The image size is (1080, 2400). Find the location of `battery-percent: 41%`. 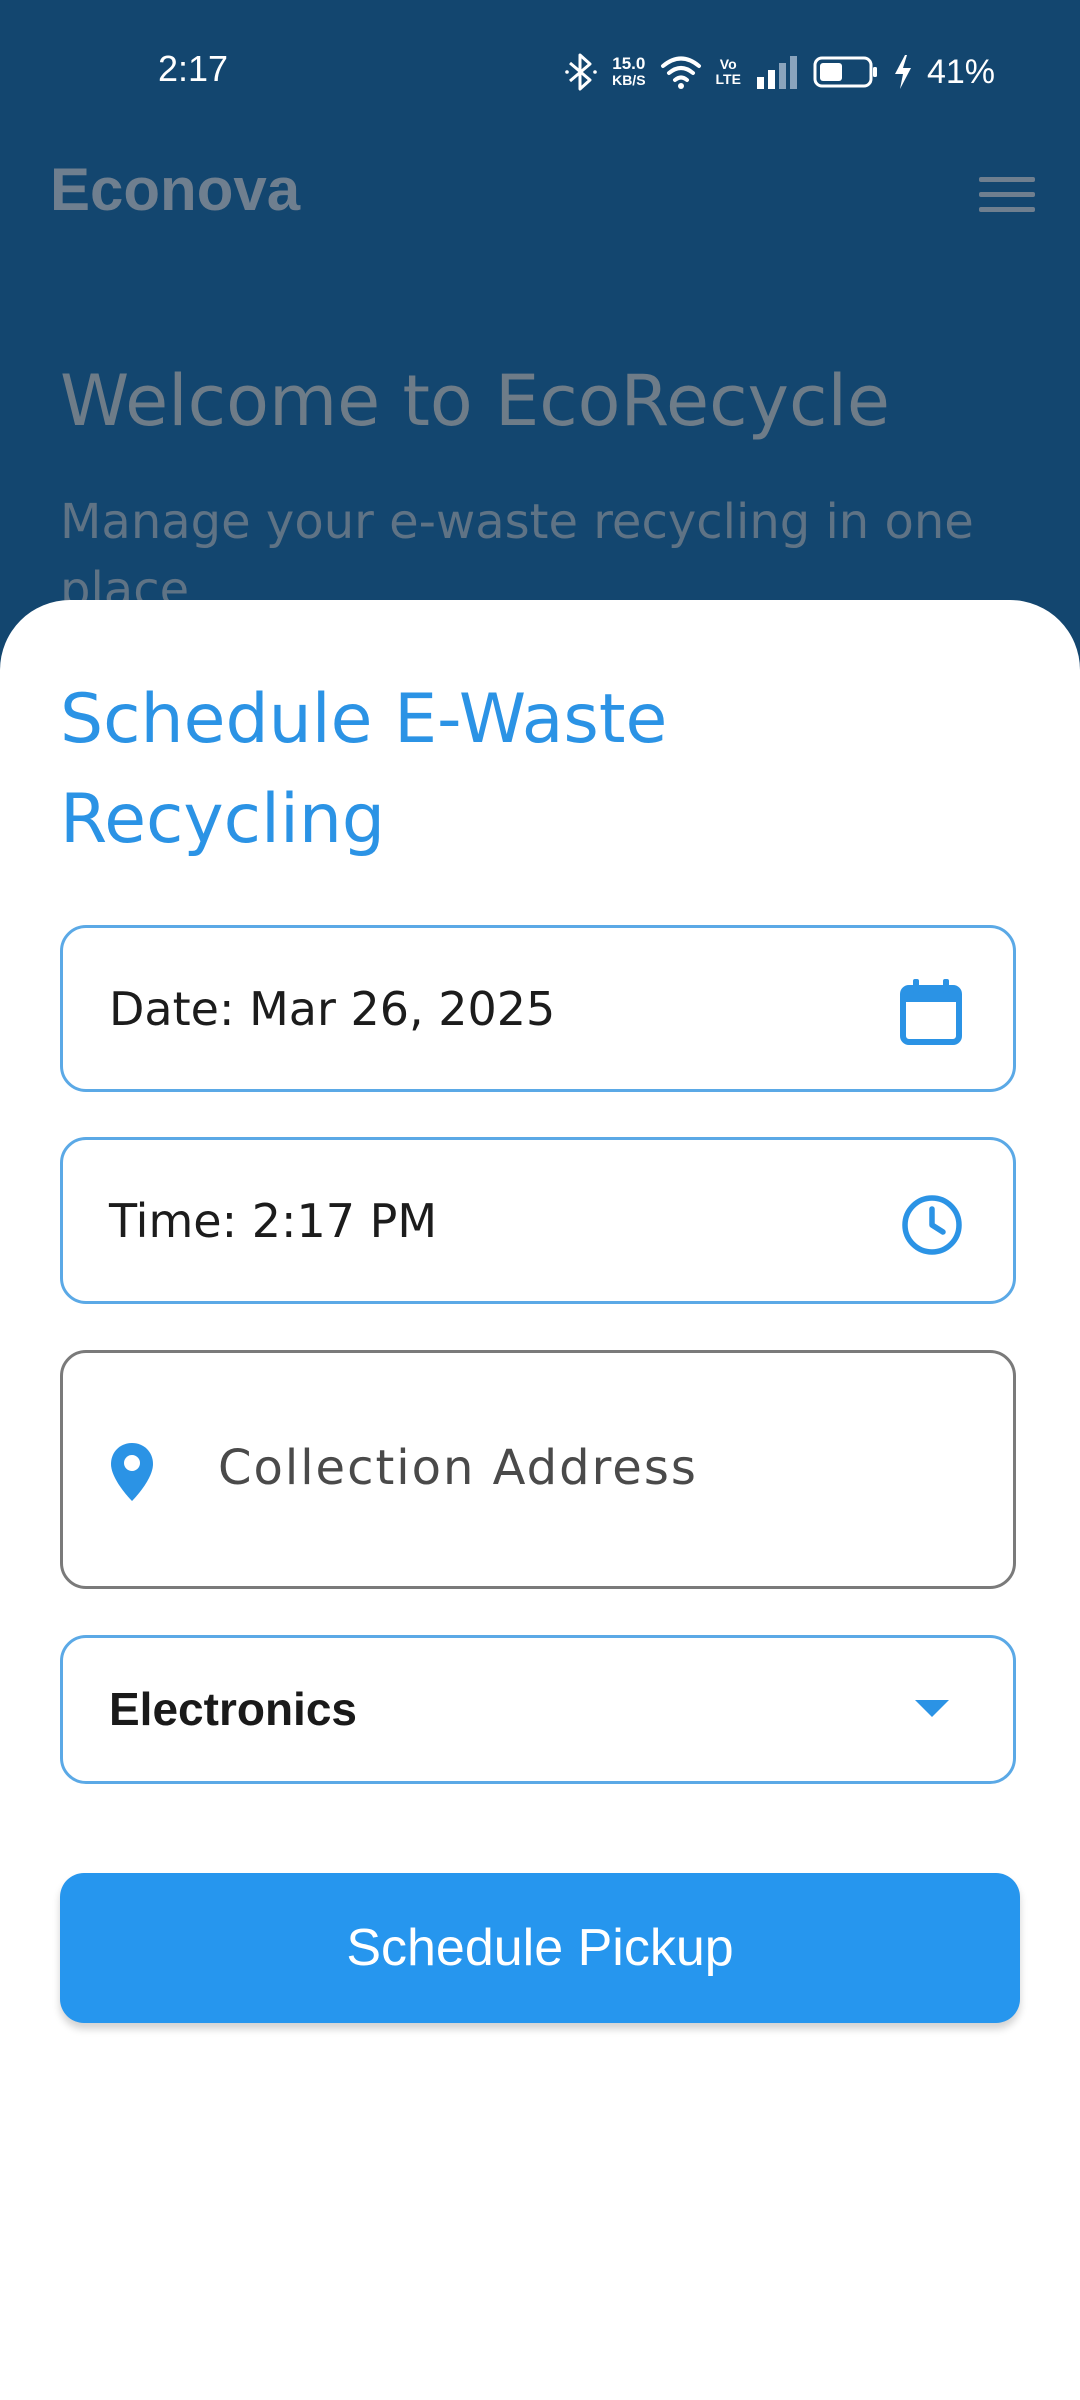

battery-percent: 41% is located at coordinates (960, 71).